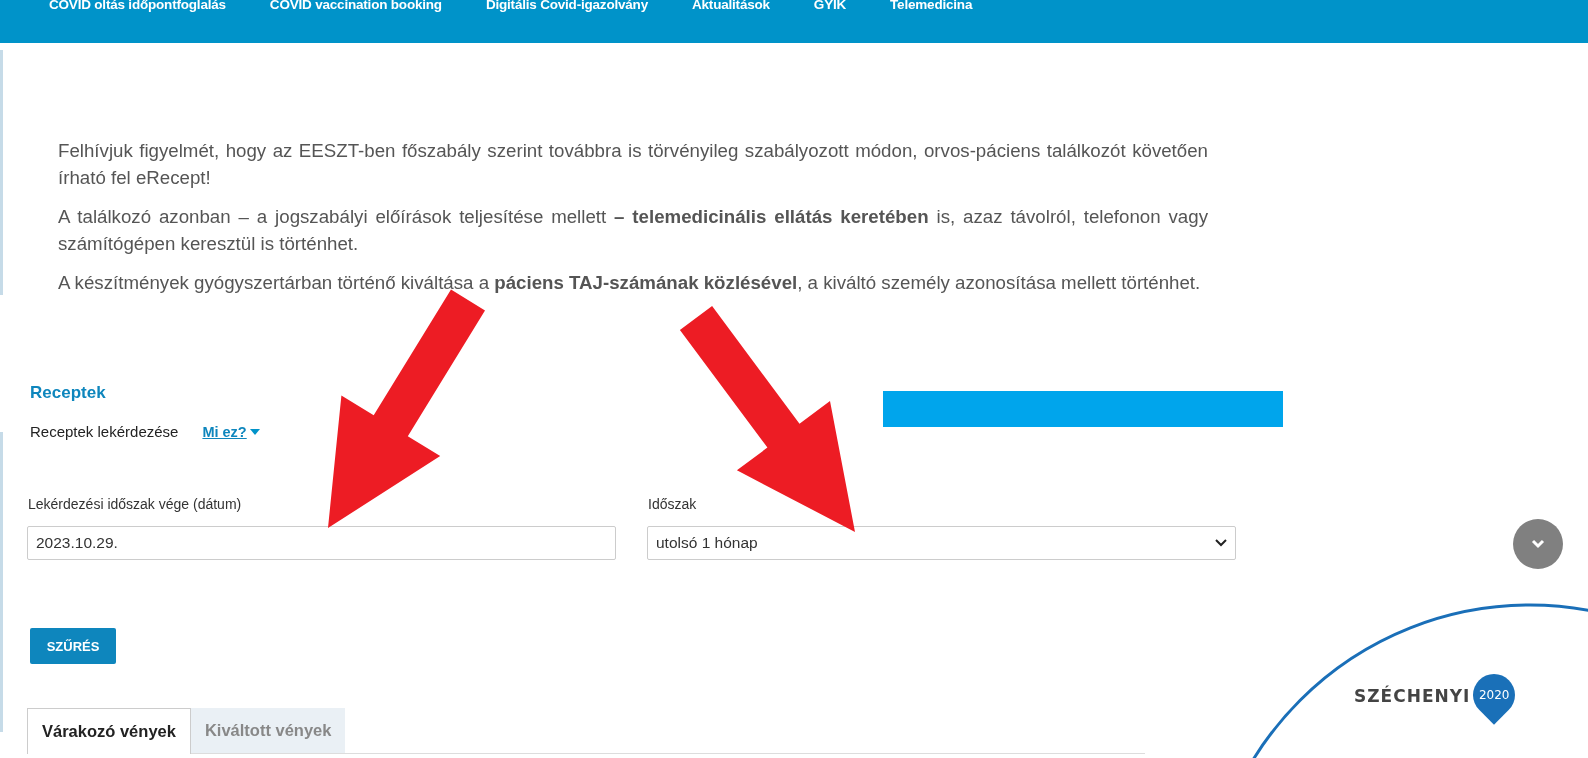  What do you see at coordinates (630, 283) in the screenshot?
I see `notice-paragraph: A készítmények gyógyszertárban történő kiváltása a páciens TAJ-számának közlésével, a kiváltó személy azonosítása mellett történhet.` at bounding box center [630, 283].